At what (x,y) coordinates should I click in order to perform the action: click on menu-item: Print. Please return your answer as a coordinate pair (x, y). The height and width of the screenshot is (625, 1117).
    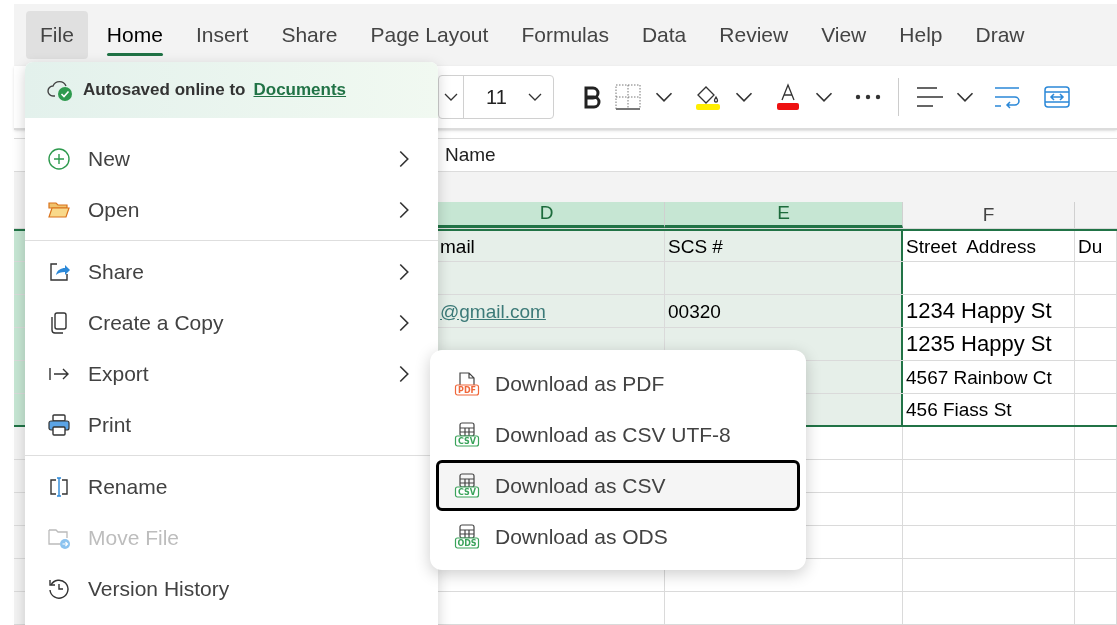
    Looking at the image, I should click on (231, 424).